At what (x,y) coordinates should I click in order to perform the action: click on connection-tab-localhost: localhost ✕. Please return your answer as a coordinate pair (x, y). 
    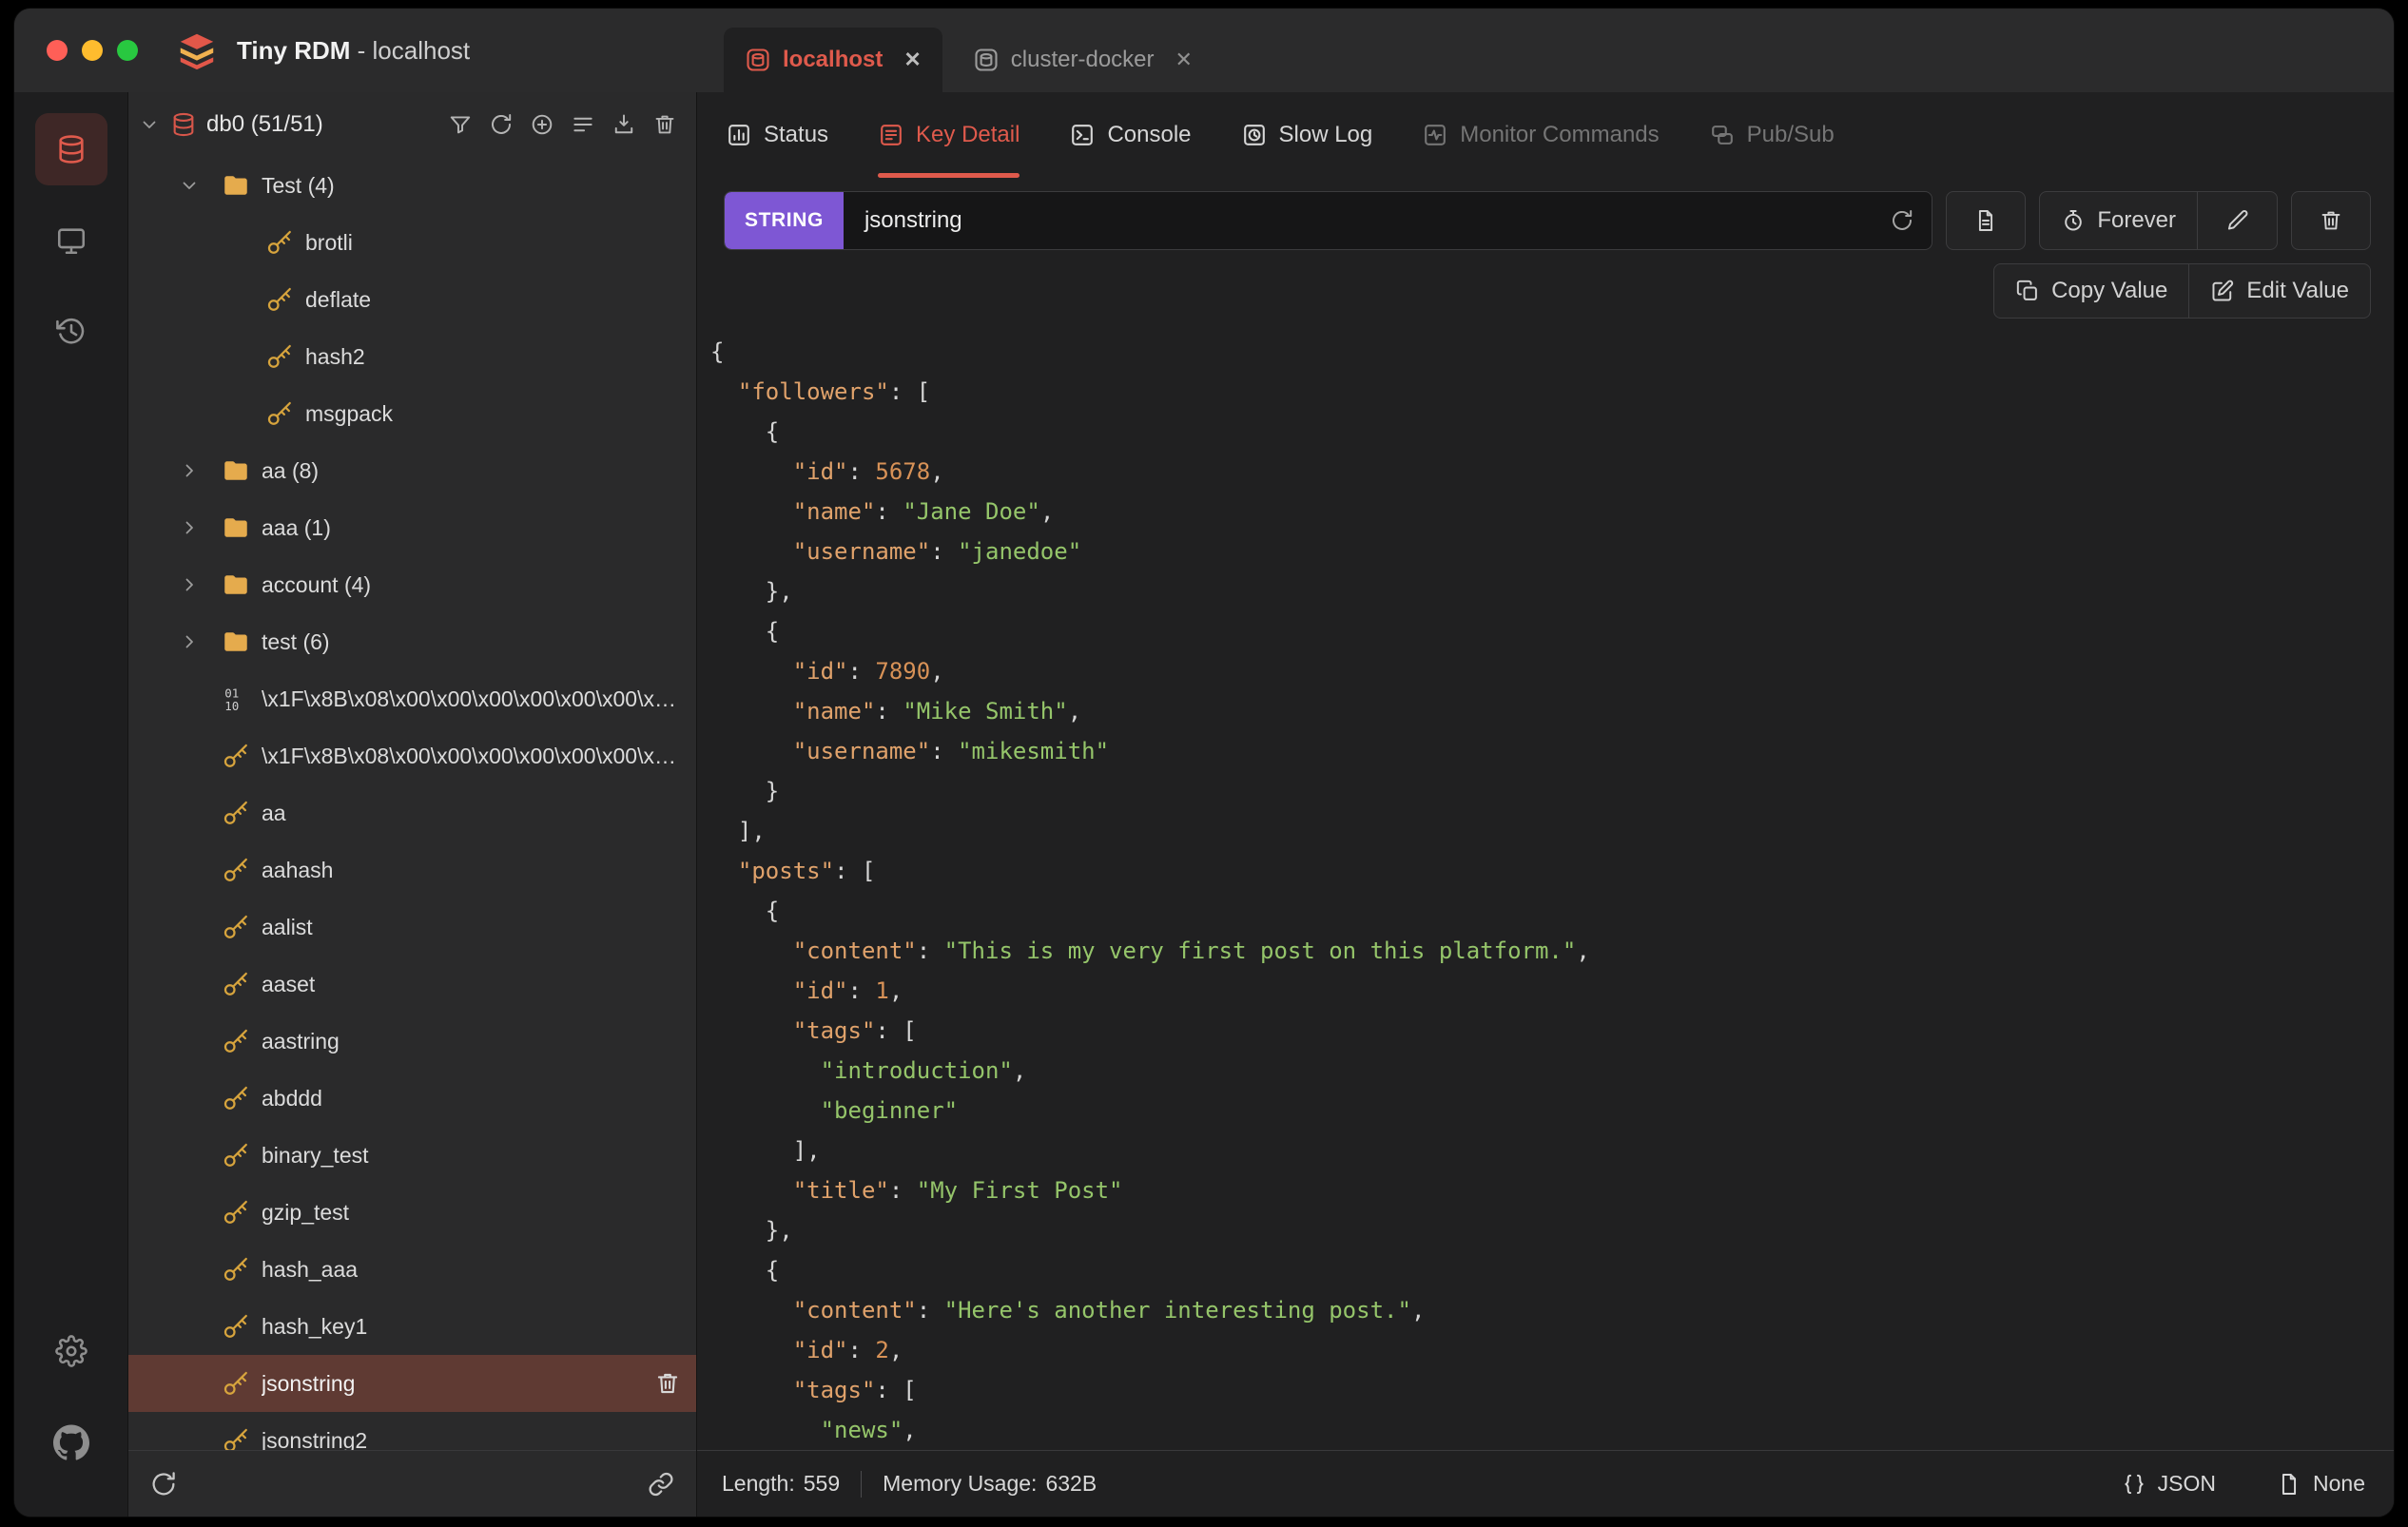
    Looking at the image, I should click on (833, 60).